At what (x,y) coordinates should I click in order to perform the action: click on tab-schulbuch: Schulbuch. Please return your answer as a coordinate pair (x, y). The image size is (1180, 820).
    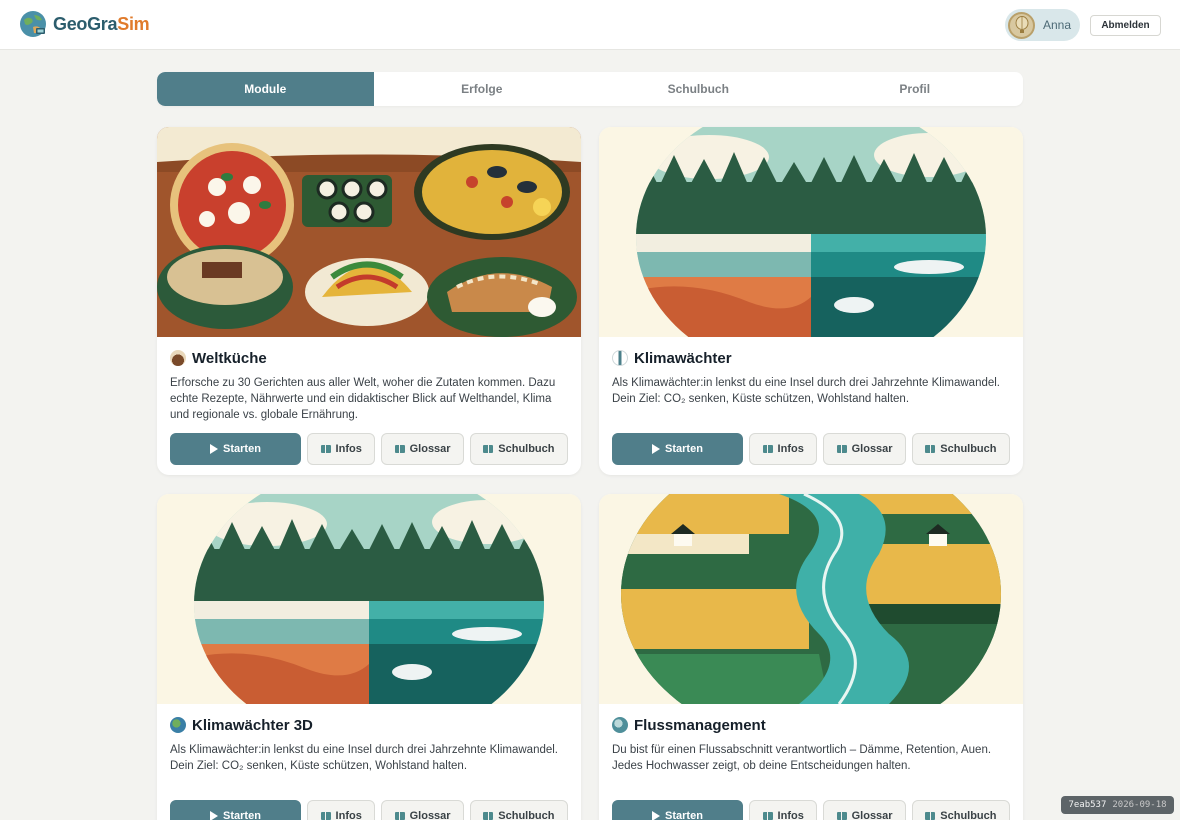
    Looking at the image, I should click on (698, 89).